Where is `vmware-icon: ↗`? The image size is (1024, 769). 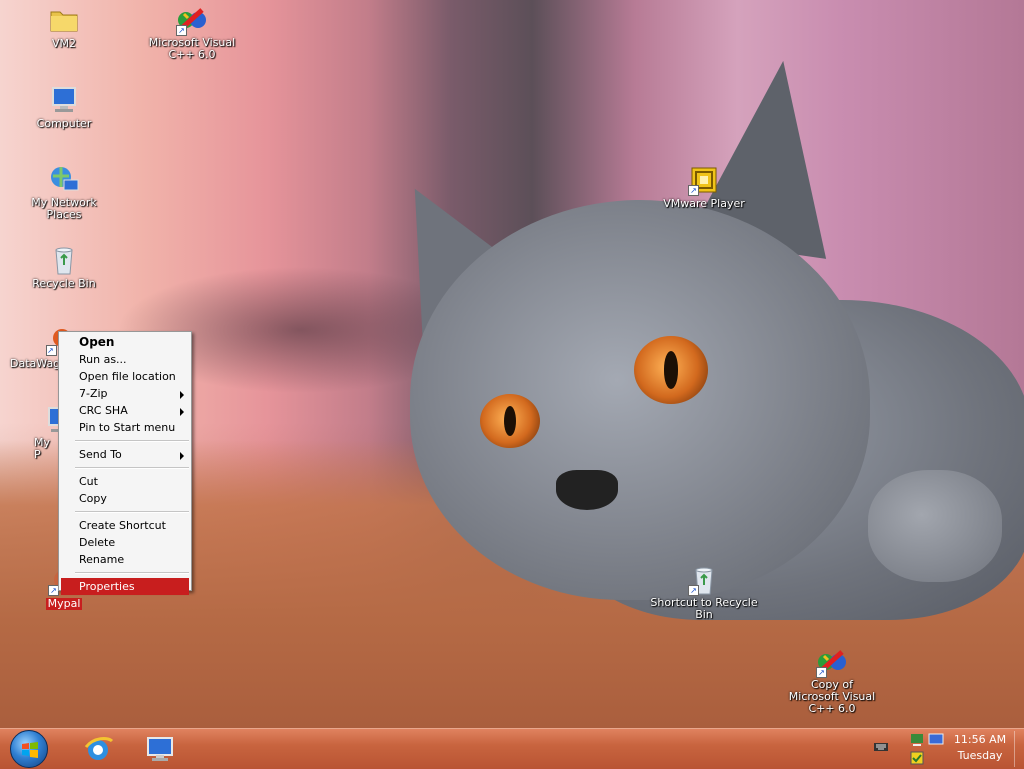
vmware-icon: ↗ is located at coordinates (704, 180).